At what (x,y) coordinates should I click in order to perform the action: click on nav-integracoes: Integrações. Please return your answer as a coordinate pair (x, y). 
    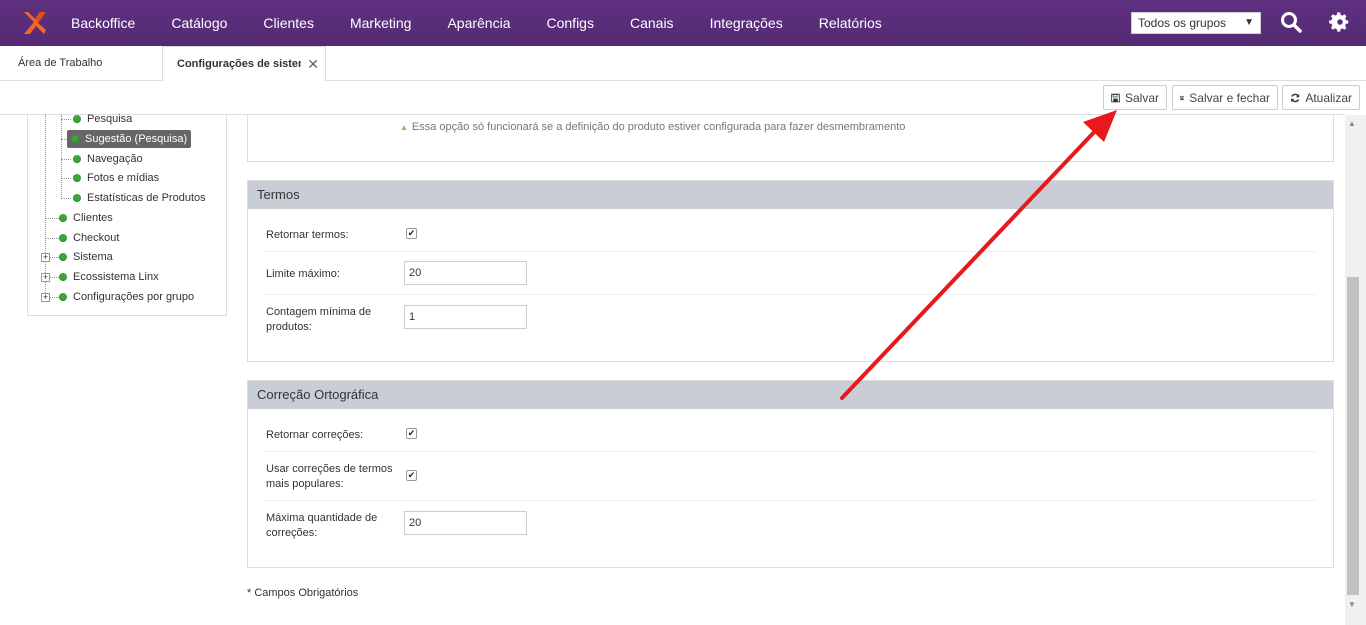
    Looking at the image, I should click on (746, 23).